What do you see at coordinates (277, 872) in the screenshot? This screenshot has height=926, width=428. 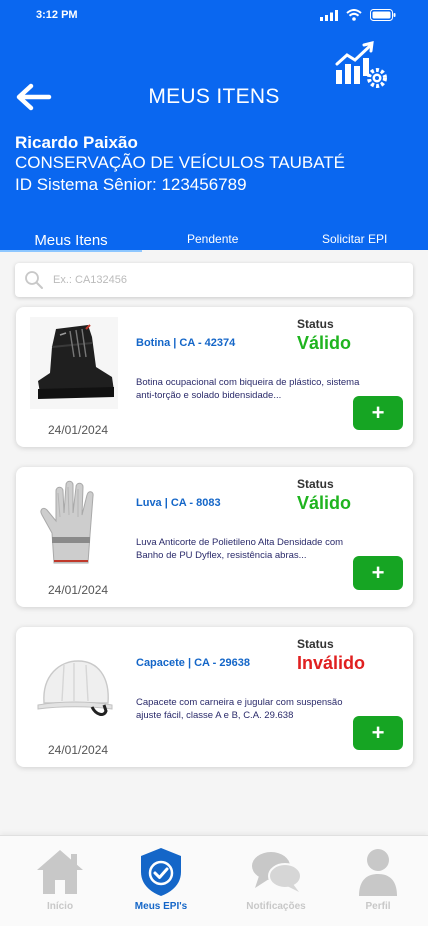 I see `chat-bubbles-icon` at bounding box center [277, 872].